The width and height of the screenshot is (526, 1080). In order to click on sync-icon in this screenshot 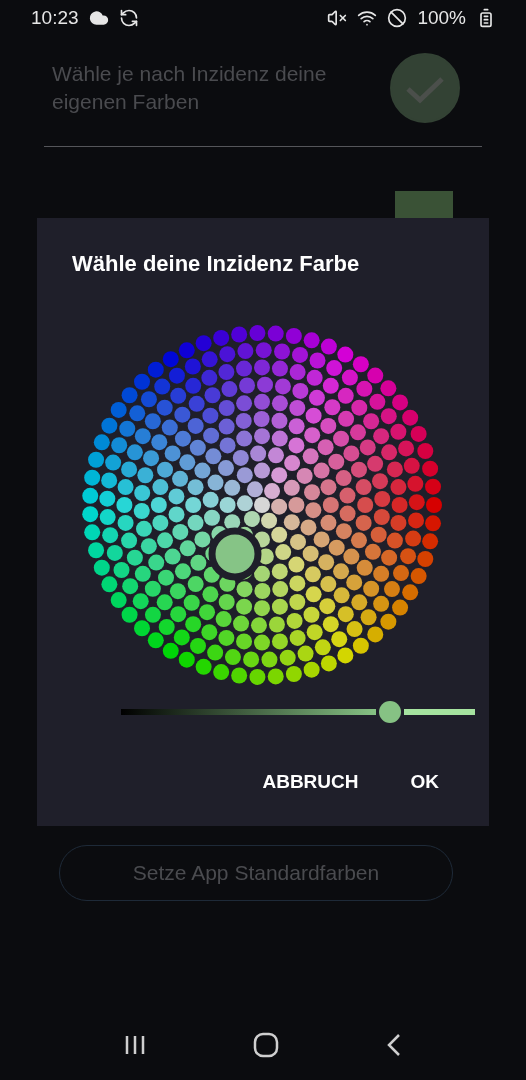, I will do `click(128, 18)`.